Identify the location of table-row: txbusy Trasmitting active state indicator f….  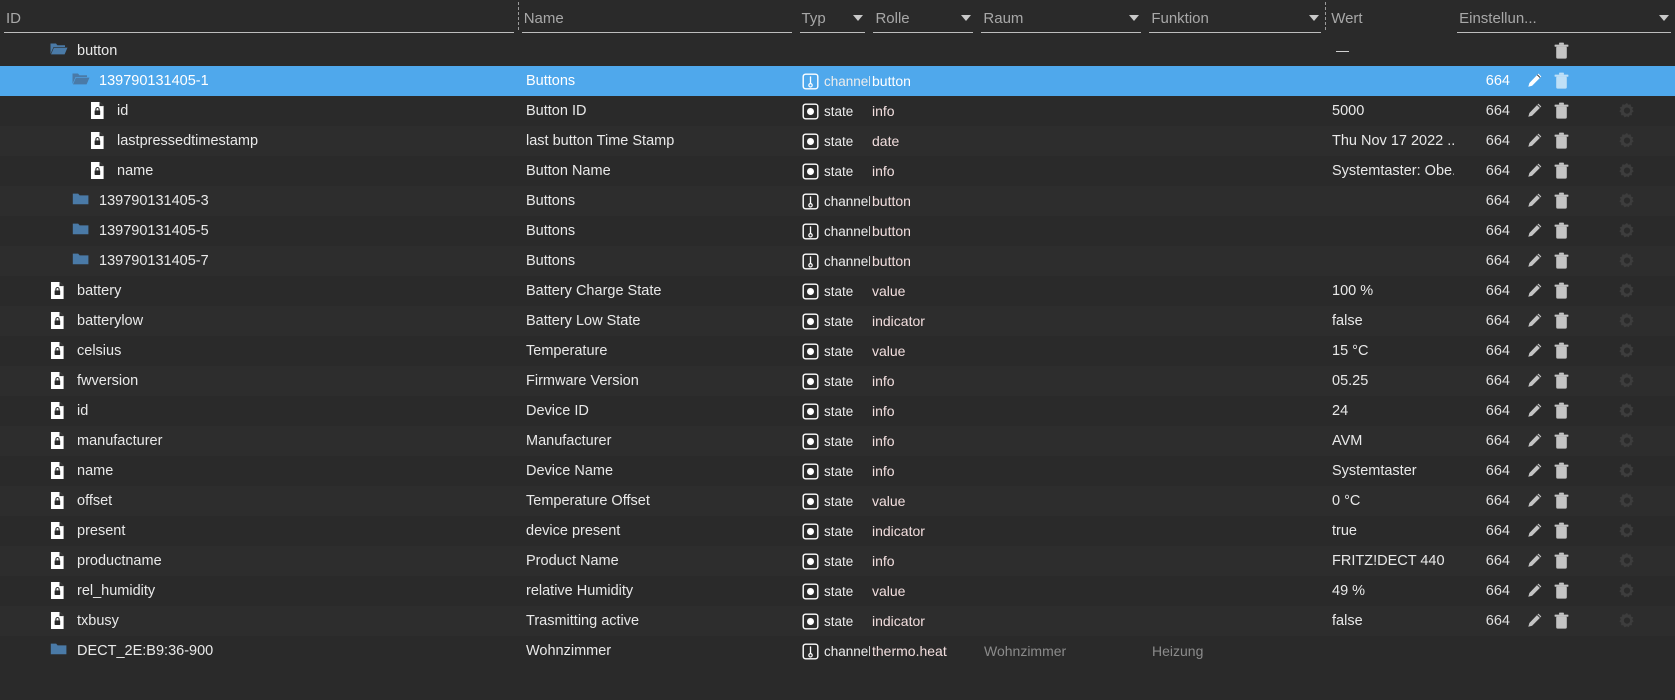
(837, 621).